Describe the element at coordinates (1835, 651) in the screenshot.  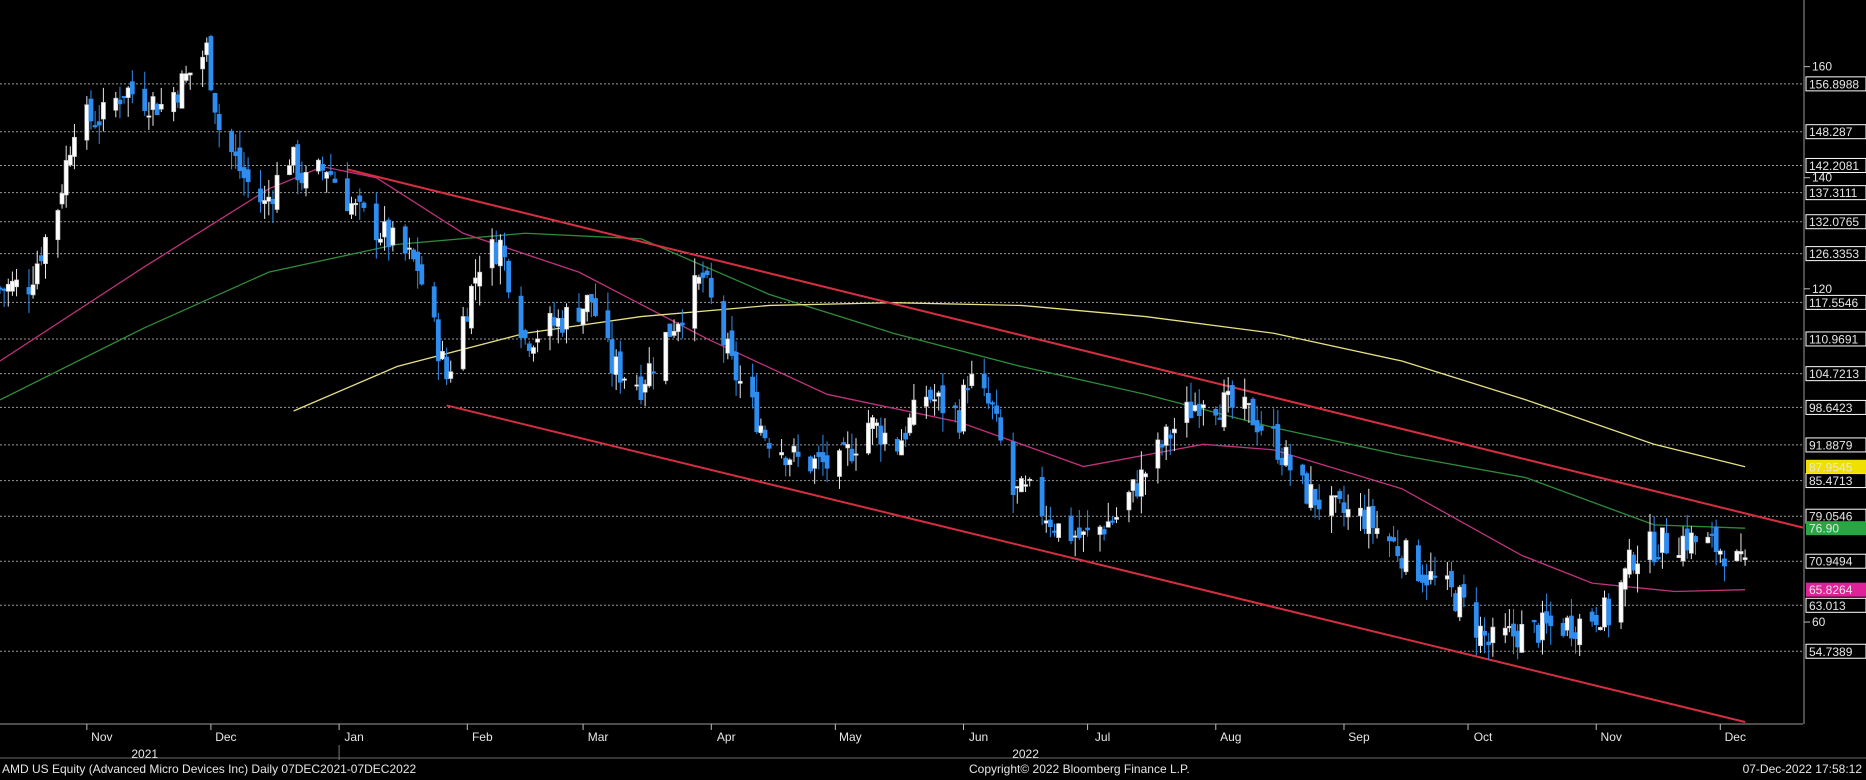
I see `reference-level-tag: 54.7389` at that location.